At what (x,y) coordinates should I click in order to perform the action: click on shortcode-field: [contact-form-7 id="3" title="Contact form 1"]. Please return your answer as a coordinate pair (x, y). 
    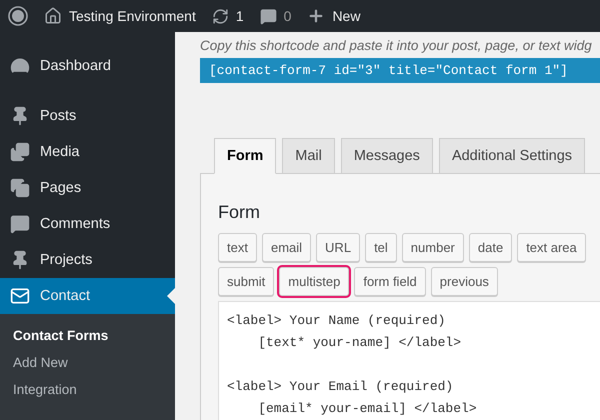
    Looking at the image, I should click on (400, 70).